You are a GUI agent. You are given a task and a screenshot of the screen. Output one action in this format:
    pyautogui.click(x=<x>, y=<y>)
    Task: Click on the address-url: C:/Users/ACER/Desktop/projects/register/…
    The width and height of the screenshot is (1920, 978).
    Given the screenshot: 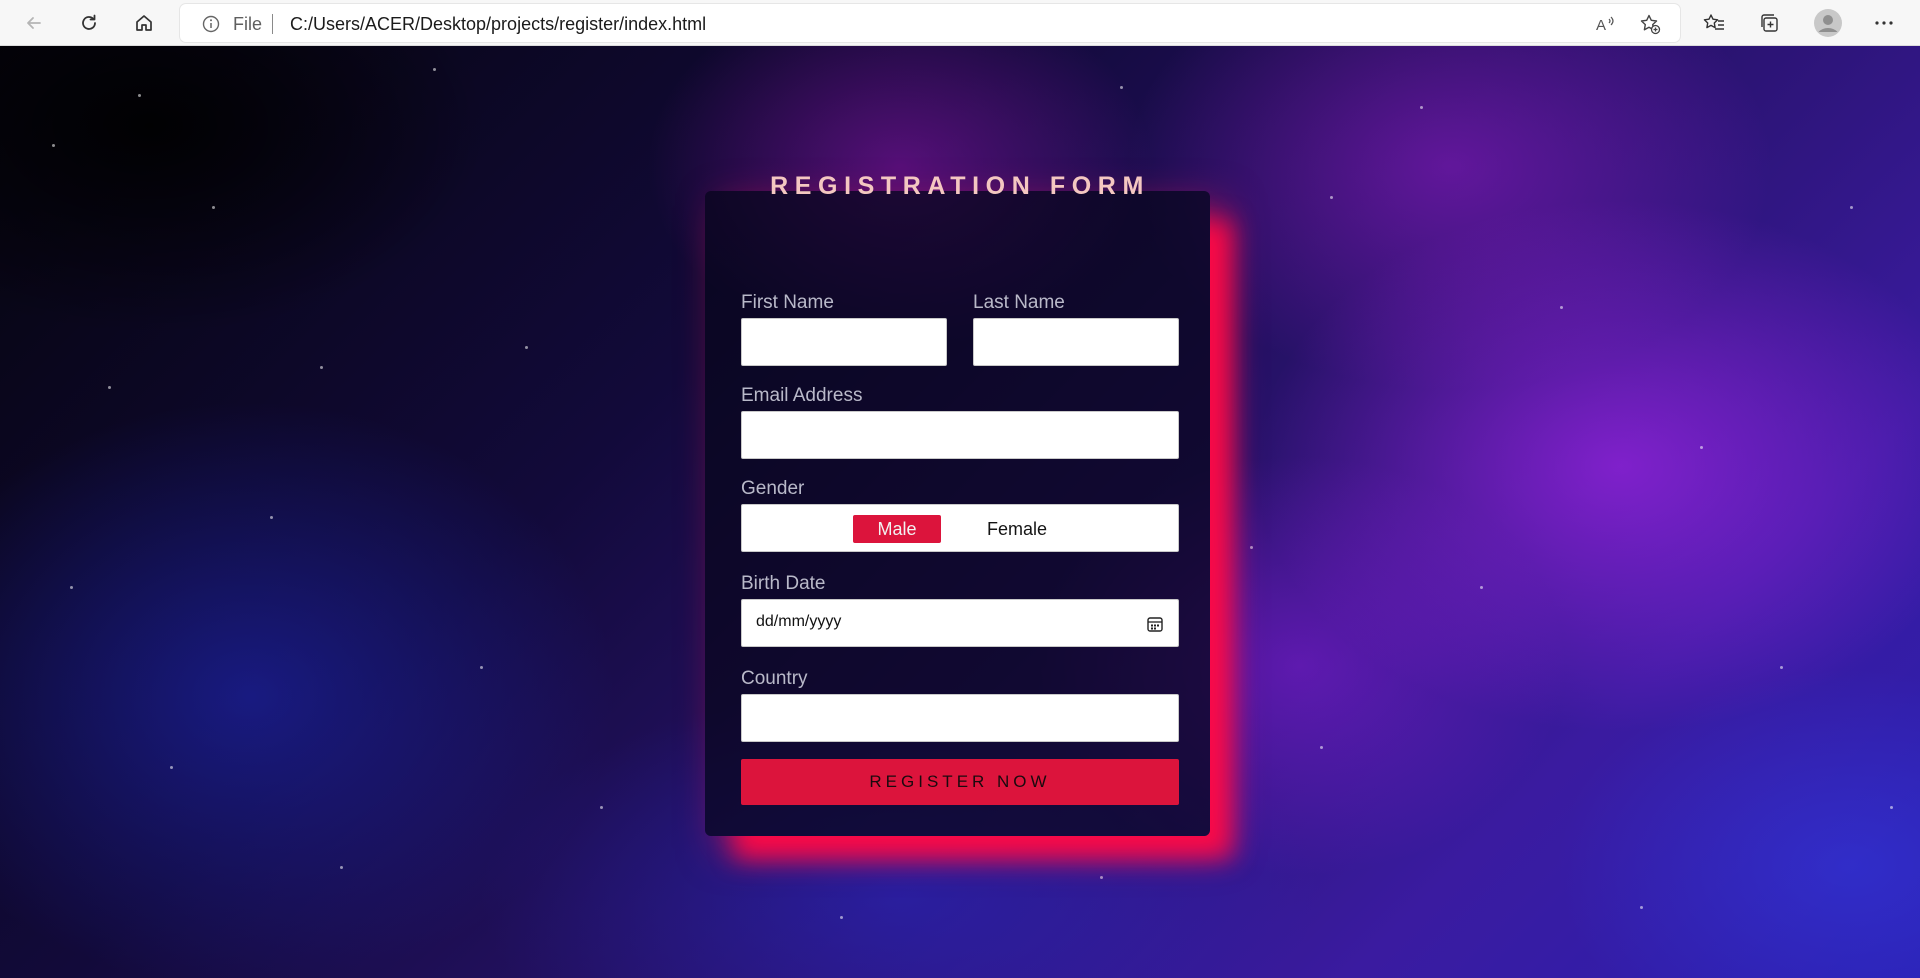 What is the action you would take?
    pyautogui.click(x=498, y=24)
    